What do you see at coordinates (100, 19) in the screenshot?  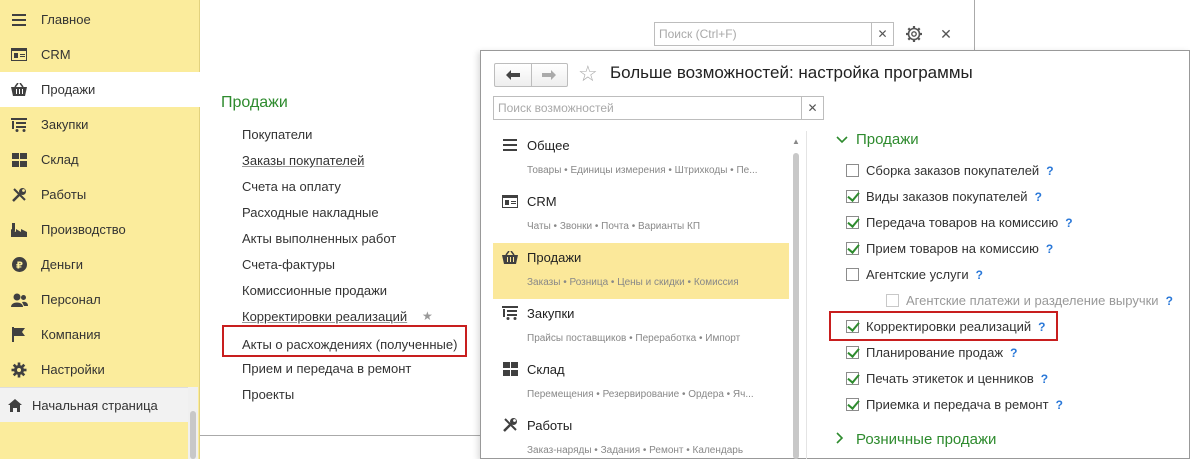 I see `sidebar-item-main: Главное` at bounding box center [100, 19].